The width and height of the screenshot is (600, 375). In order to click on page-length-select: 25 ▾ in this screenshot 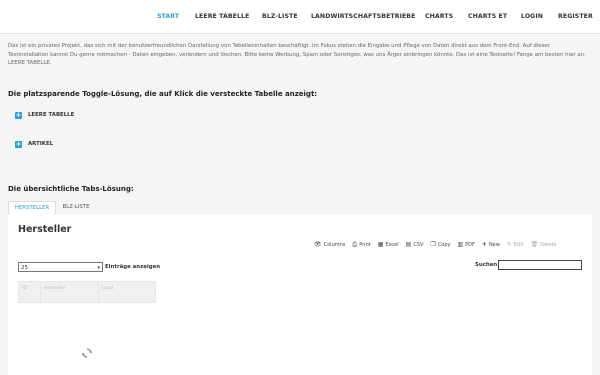, I will do `click(60, 267)`.